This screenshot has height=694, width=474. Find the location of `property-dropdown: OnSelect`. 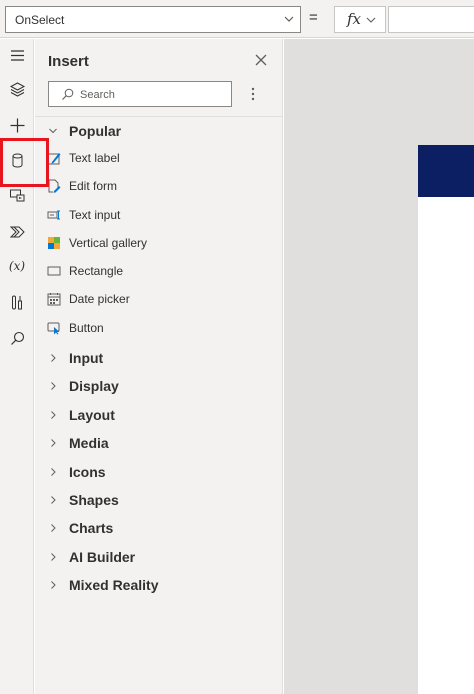

property-dropdown: OnSelect is located at coordinates (153, 19).